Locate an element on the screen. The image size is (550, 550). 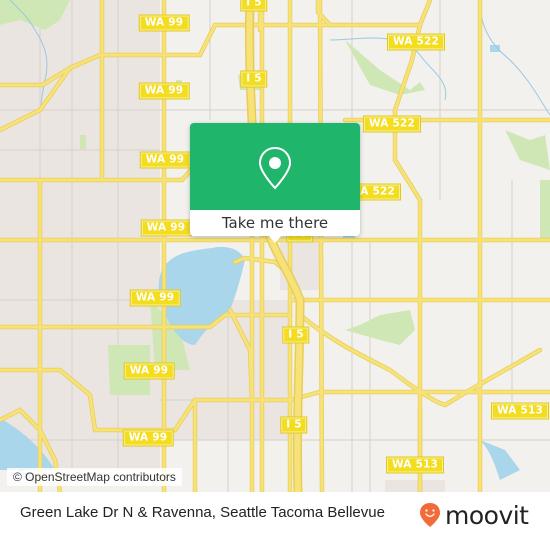
map-pin-icon is located at coordinates (275, 168).